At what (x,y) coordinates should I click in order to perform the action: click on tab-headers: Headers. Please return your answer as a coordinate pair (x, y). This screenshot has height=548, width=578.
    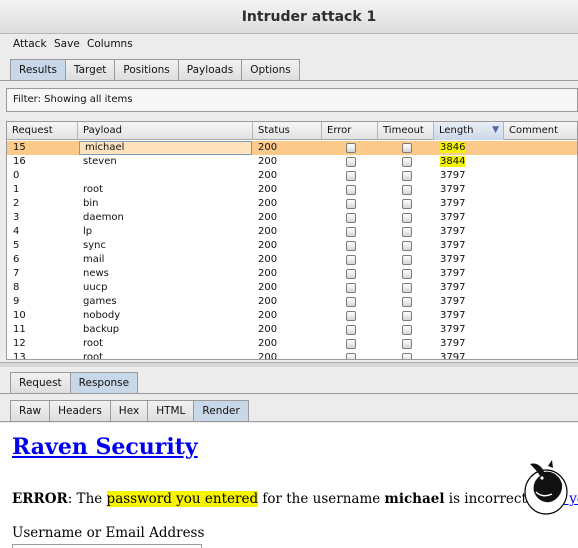
    Looking at the image, I should click on (80, 410).